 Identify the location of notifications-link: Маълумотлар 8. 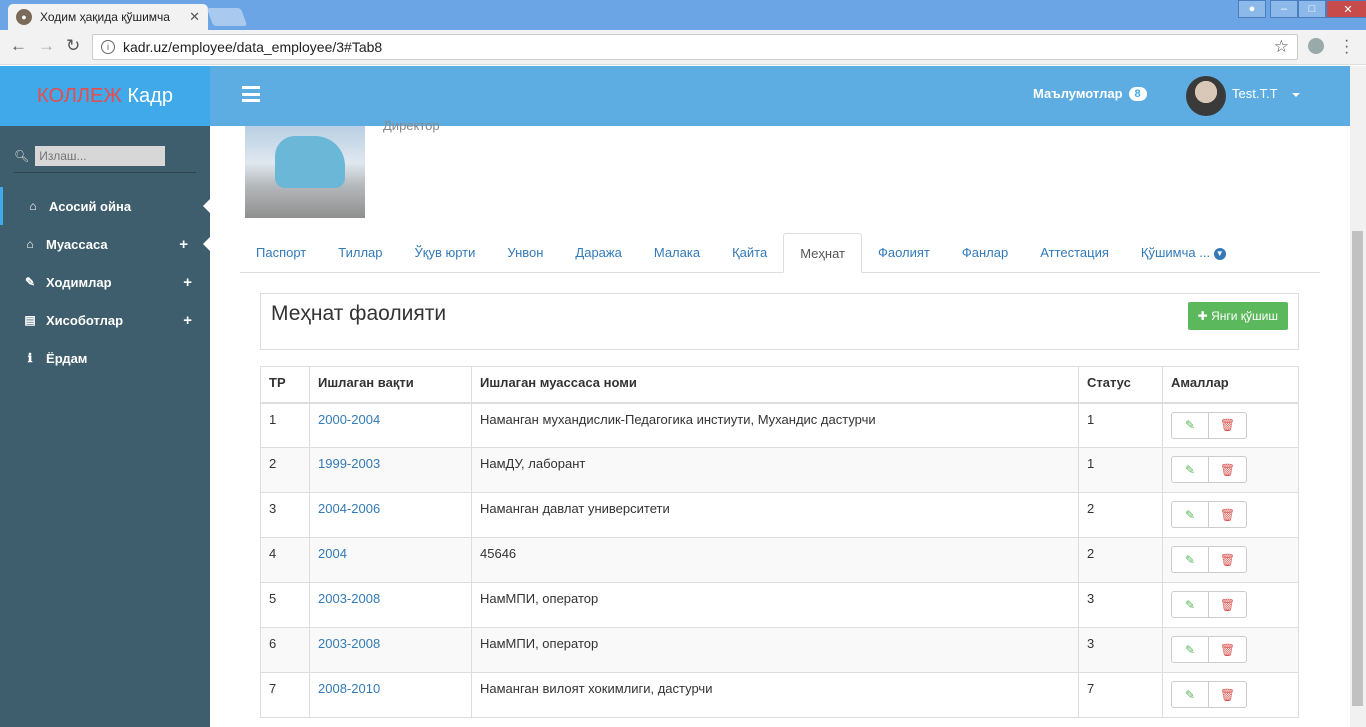
(1090, 93).